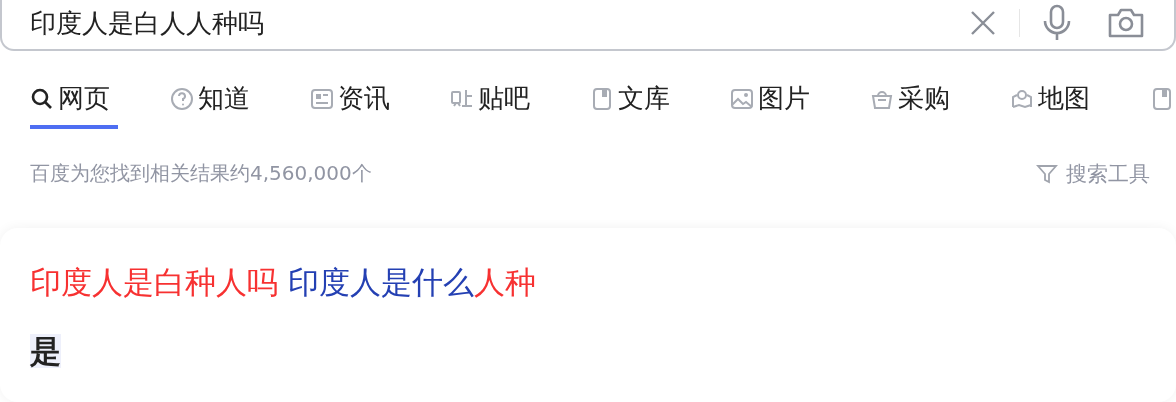 The image size is (1176, 402). Describe the element at coordinates (634, 105) in the screenshot. I see `tab: 文库` at that location.